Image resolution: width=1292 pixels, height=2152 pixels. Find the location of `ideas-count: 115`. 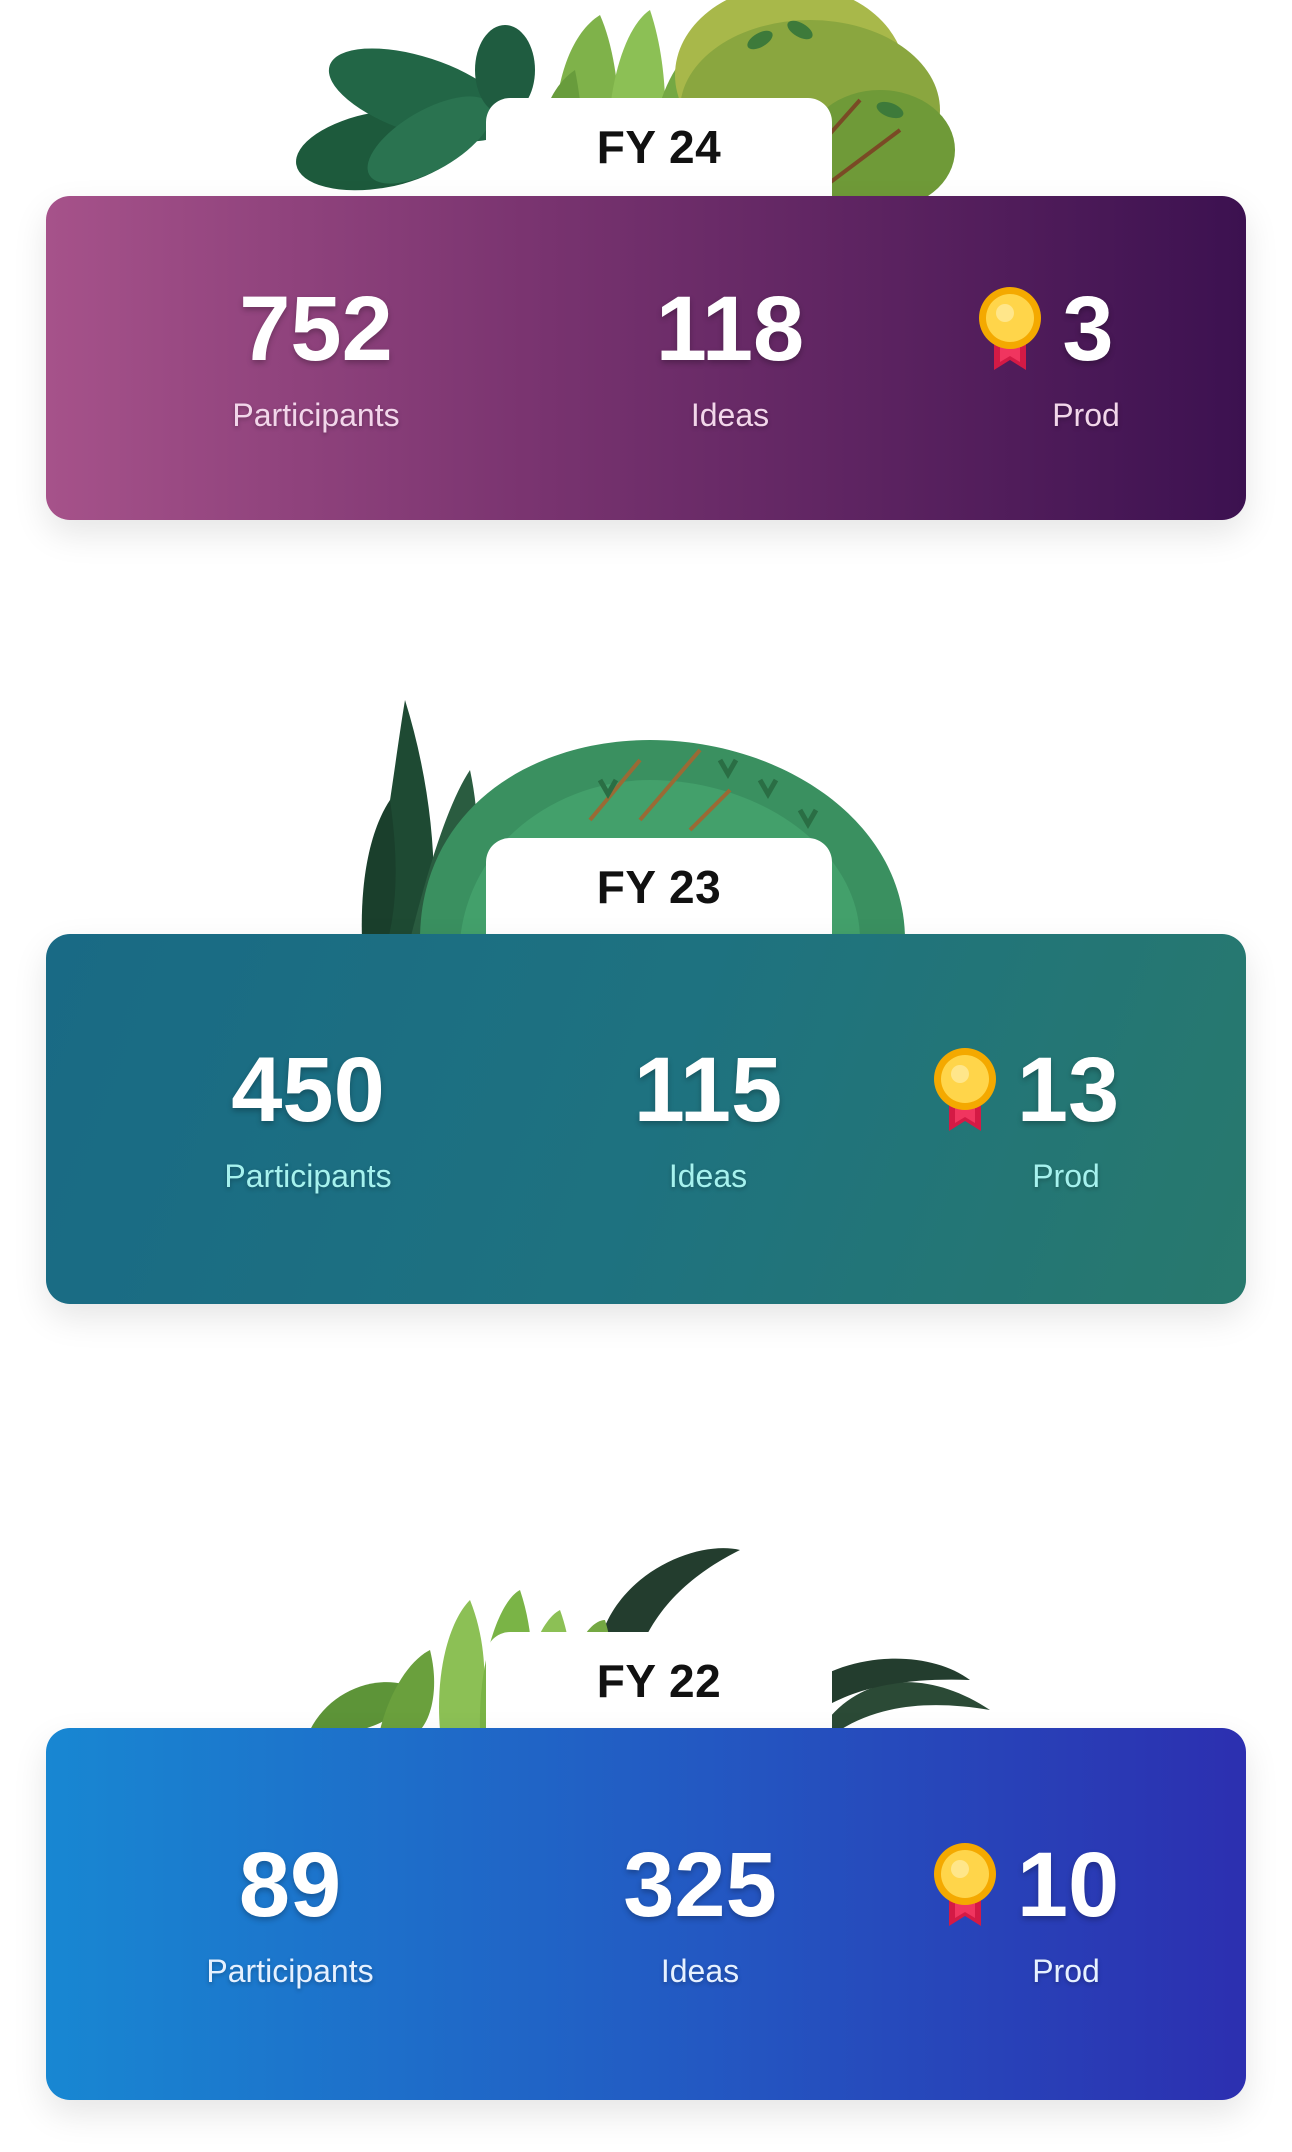

ideas-count: 115 is located at coordinates (708, 1089).